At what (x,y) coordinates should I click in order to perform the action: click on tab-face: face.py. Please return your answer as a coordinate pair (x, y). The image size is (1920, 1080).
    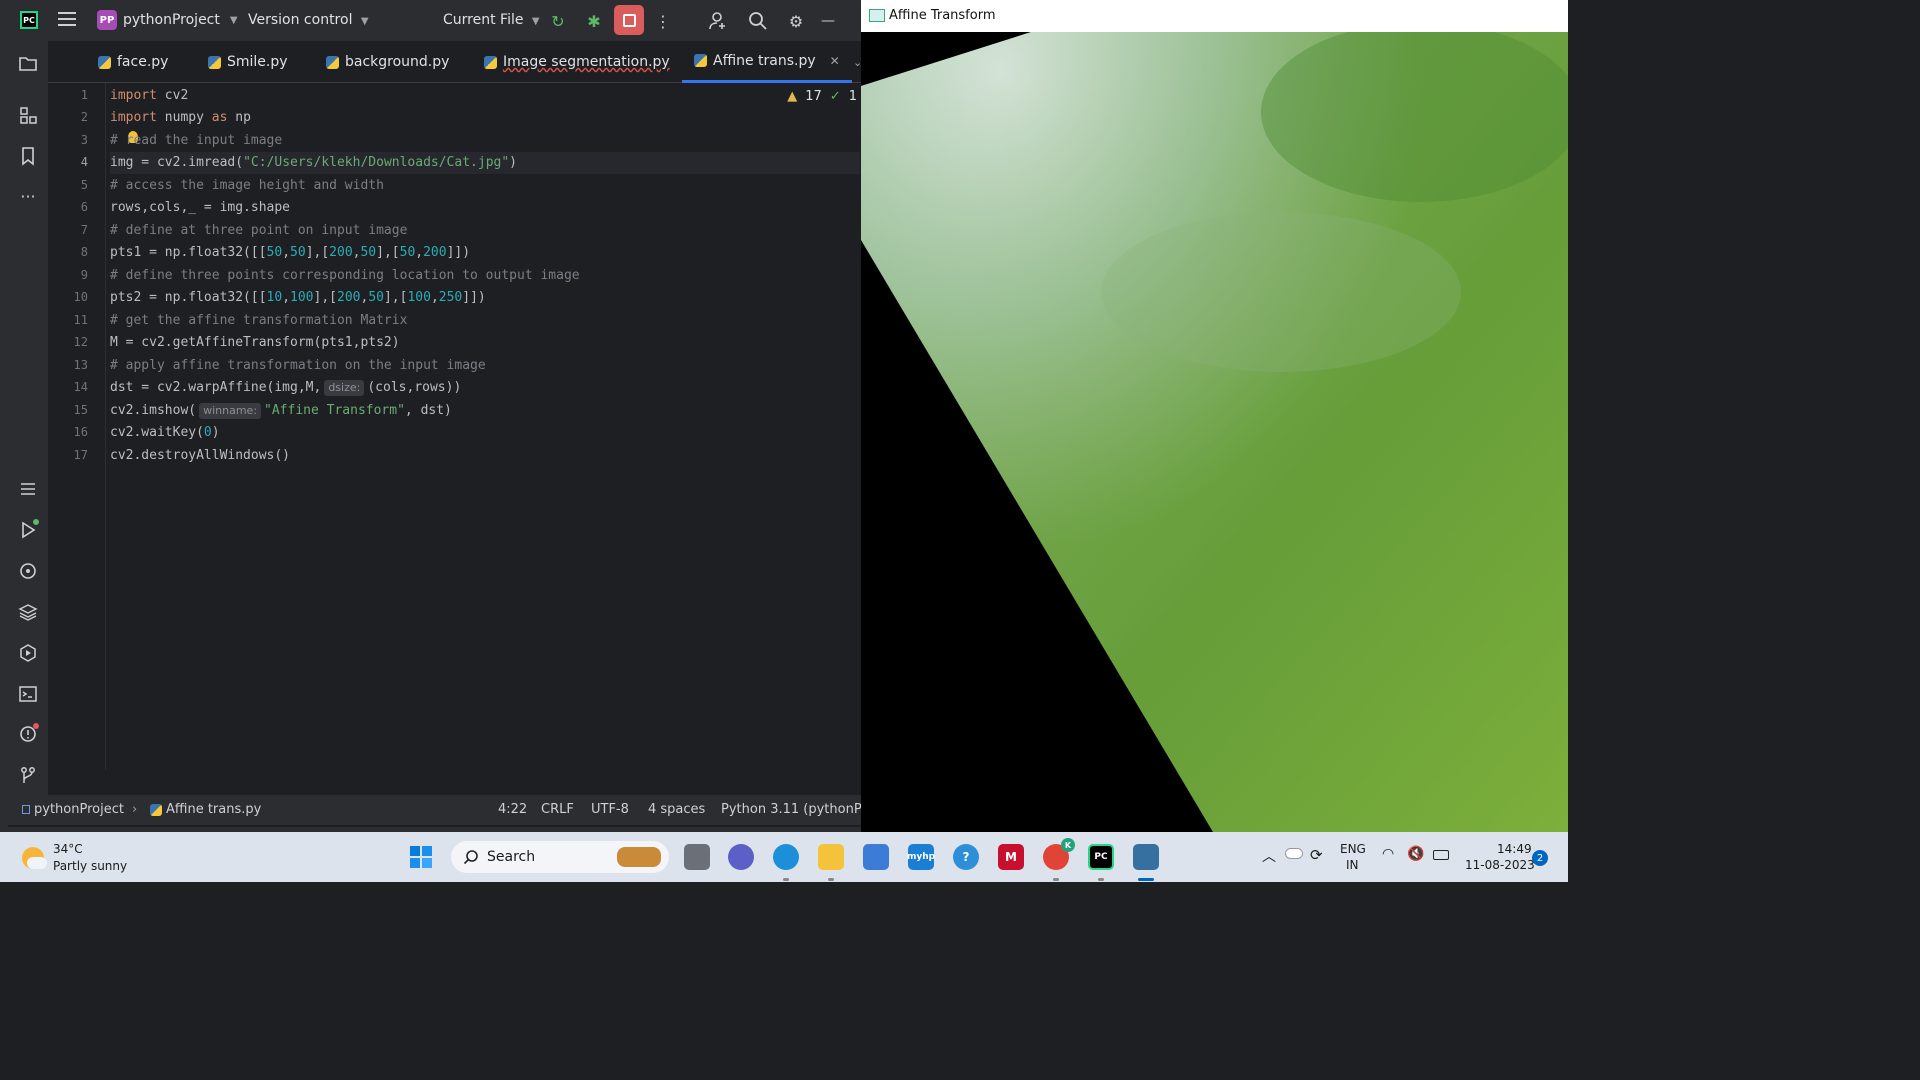
    Looking at the image, I should click on (133, 62).